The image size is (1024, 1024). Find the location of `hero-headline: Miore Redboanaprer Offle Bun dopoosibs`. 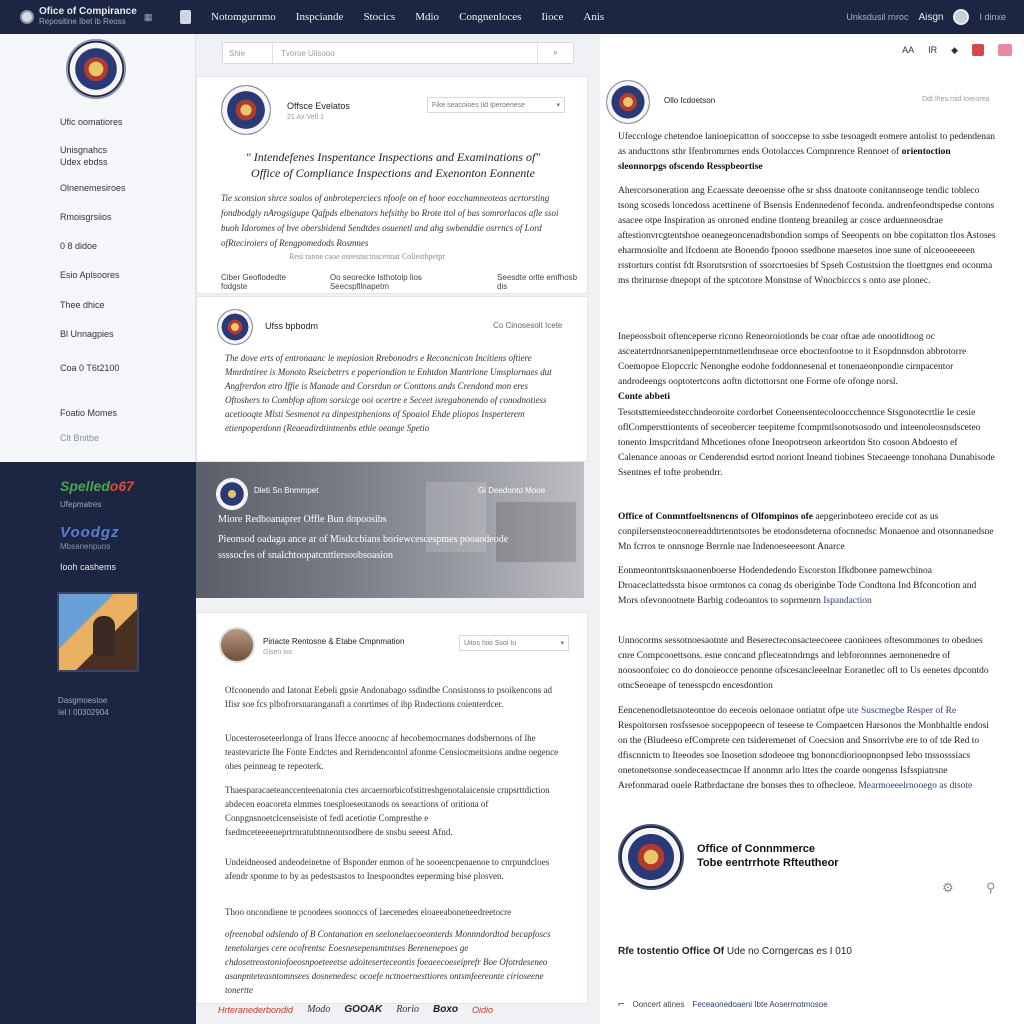

hero-headline: Miore Redboanaprer Offle Bun dopoosibs is located at coordinates (302, 519).